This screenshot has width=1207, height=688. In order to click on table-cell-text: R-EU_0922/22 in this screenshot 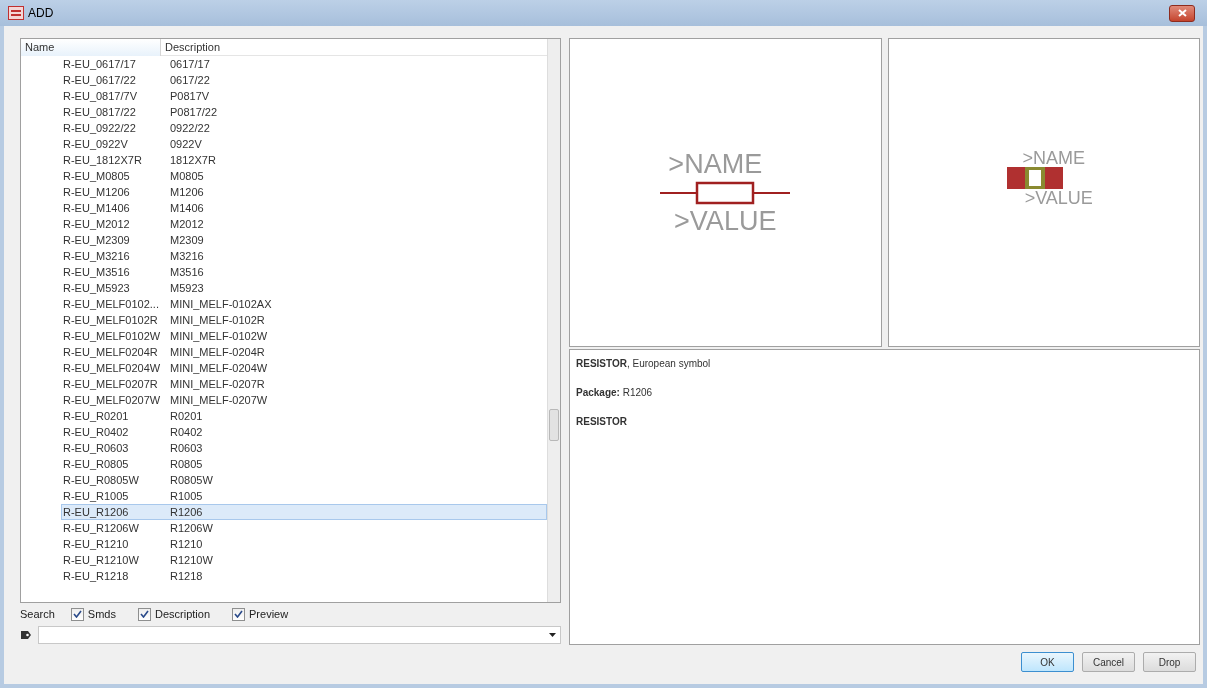, I will do `click(99, 128)`.